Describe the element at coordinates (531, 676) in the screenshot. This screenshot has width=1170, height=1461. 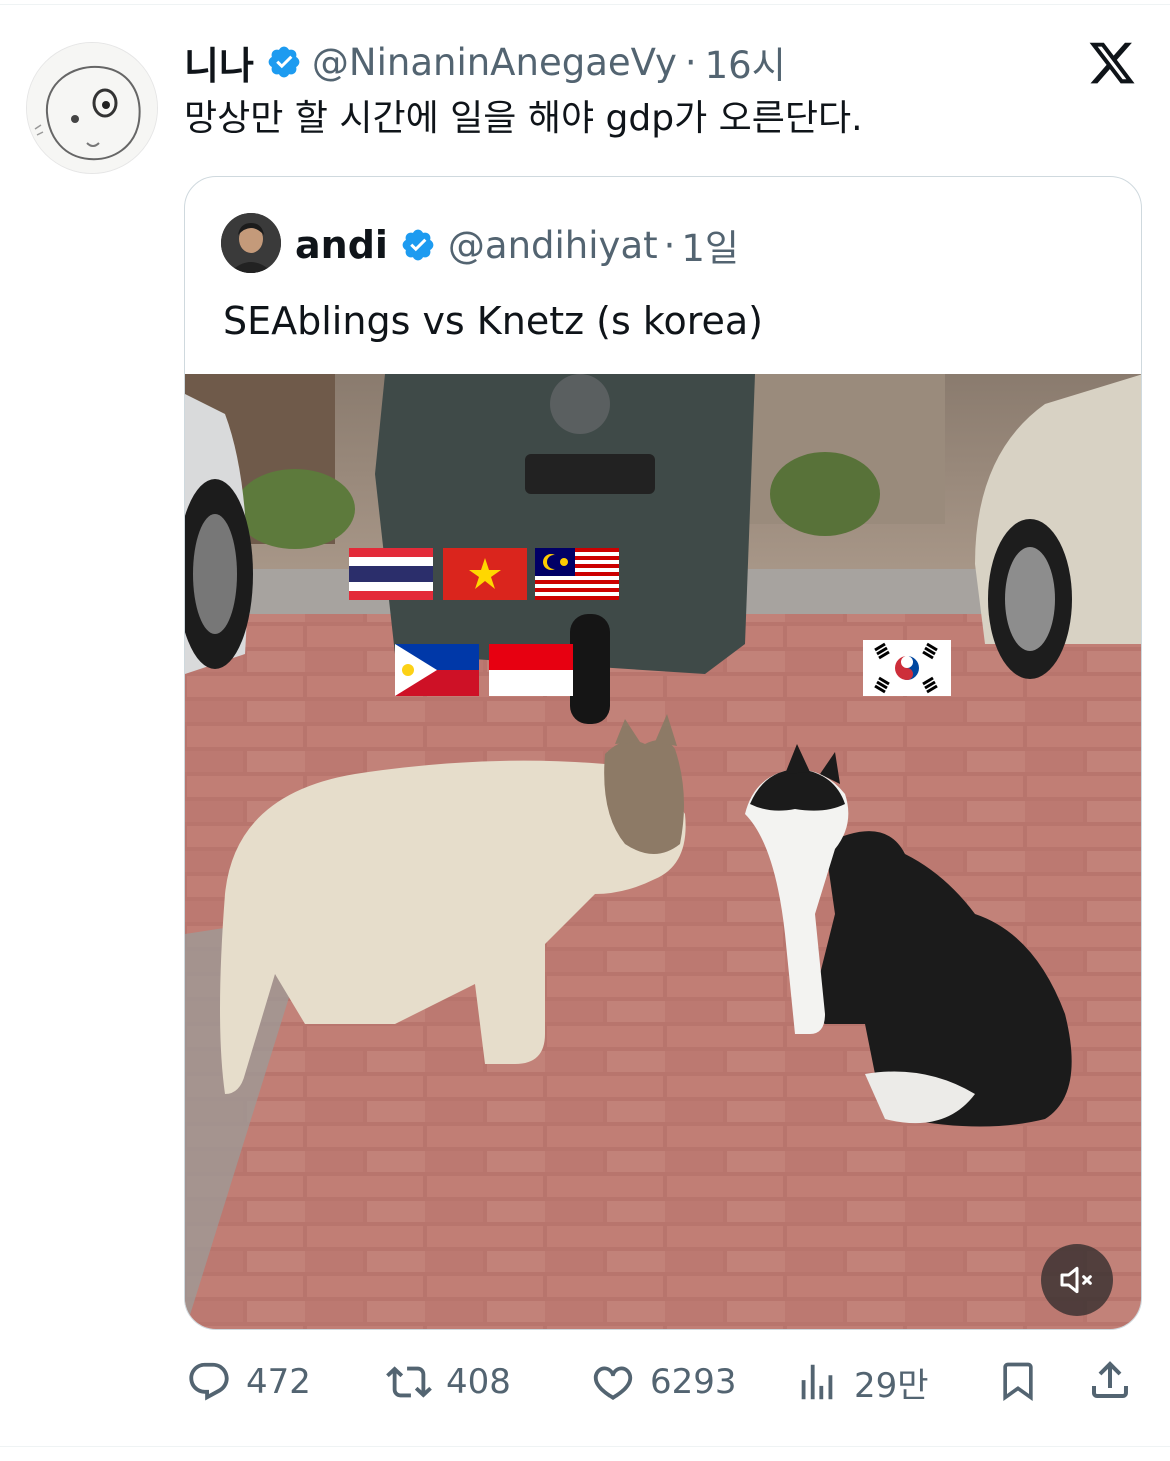
I see `indonesia-flag-icon` at that location.